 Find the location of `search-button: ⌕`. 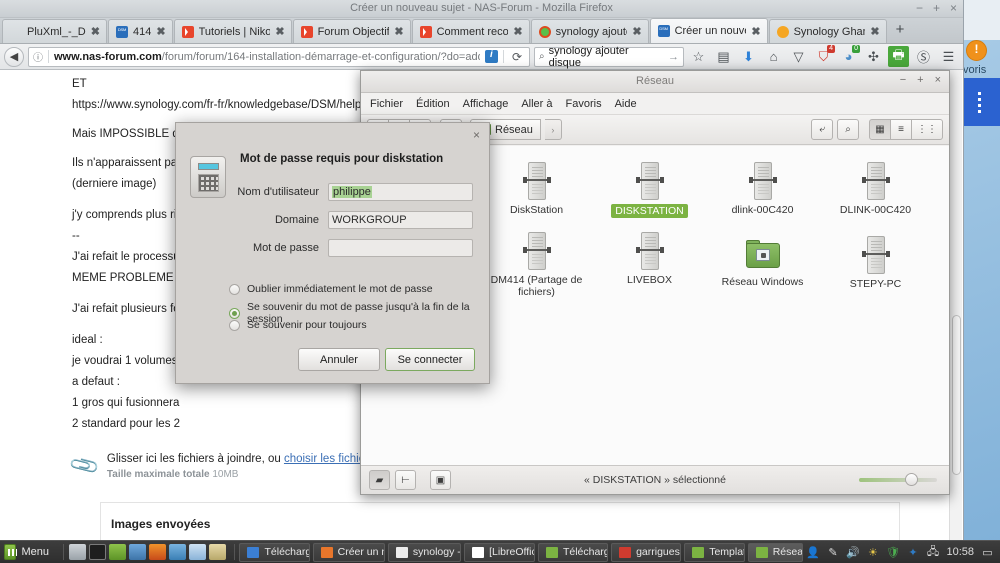

search-button: ⌕ is located at coordinates (848, 129).